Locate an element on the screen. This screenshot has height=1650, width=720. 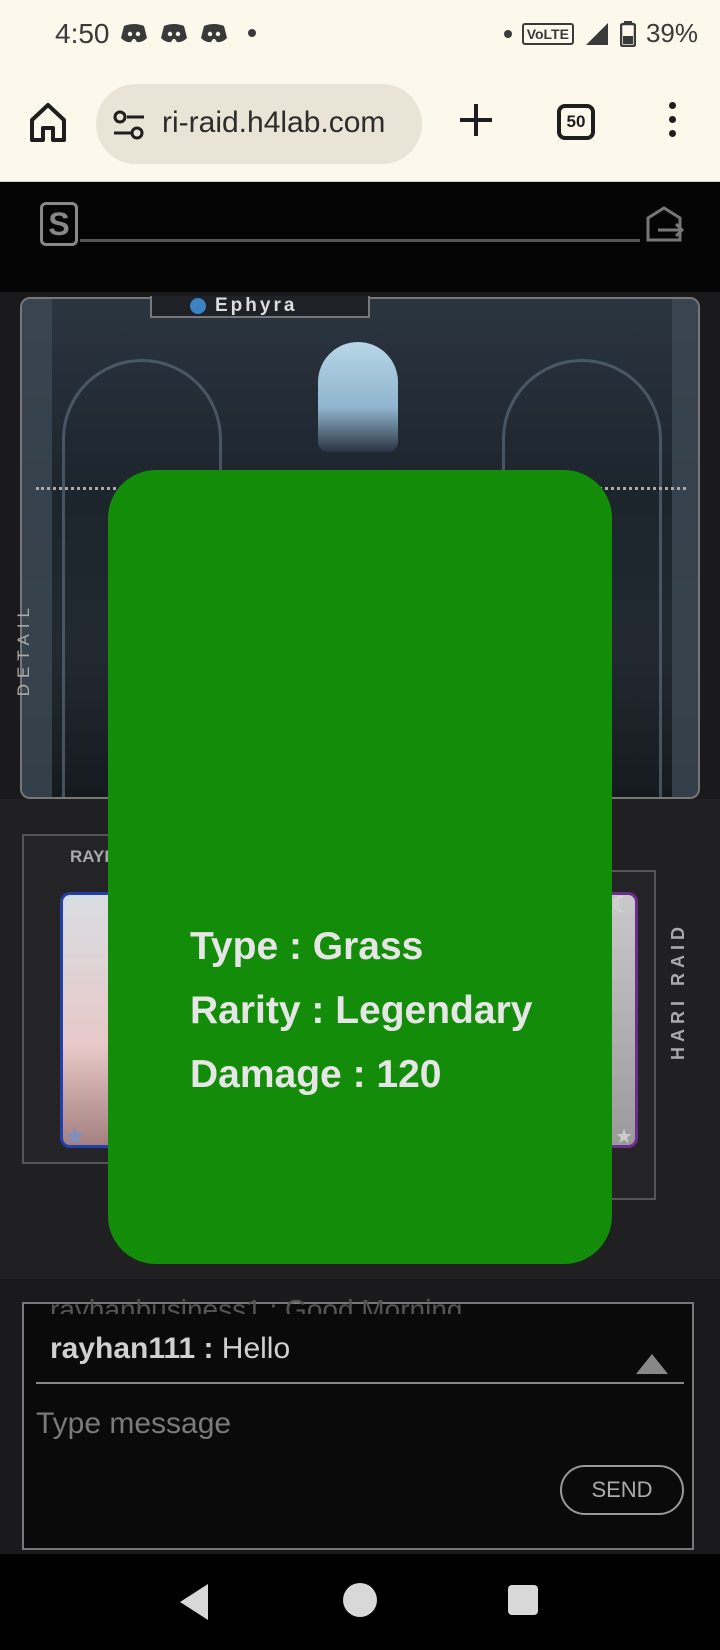
system-nav-bar is located at coordinates (360, 1602).